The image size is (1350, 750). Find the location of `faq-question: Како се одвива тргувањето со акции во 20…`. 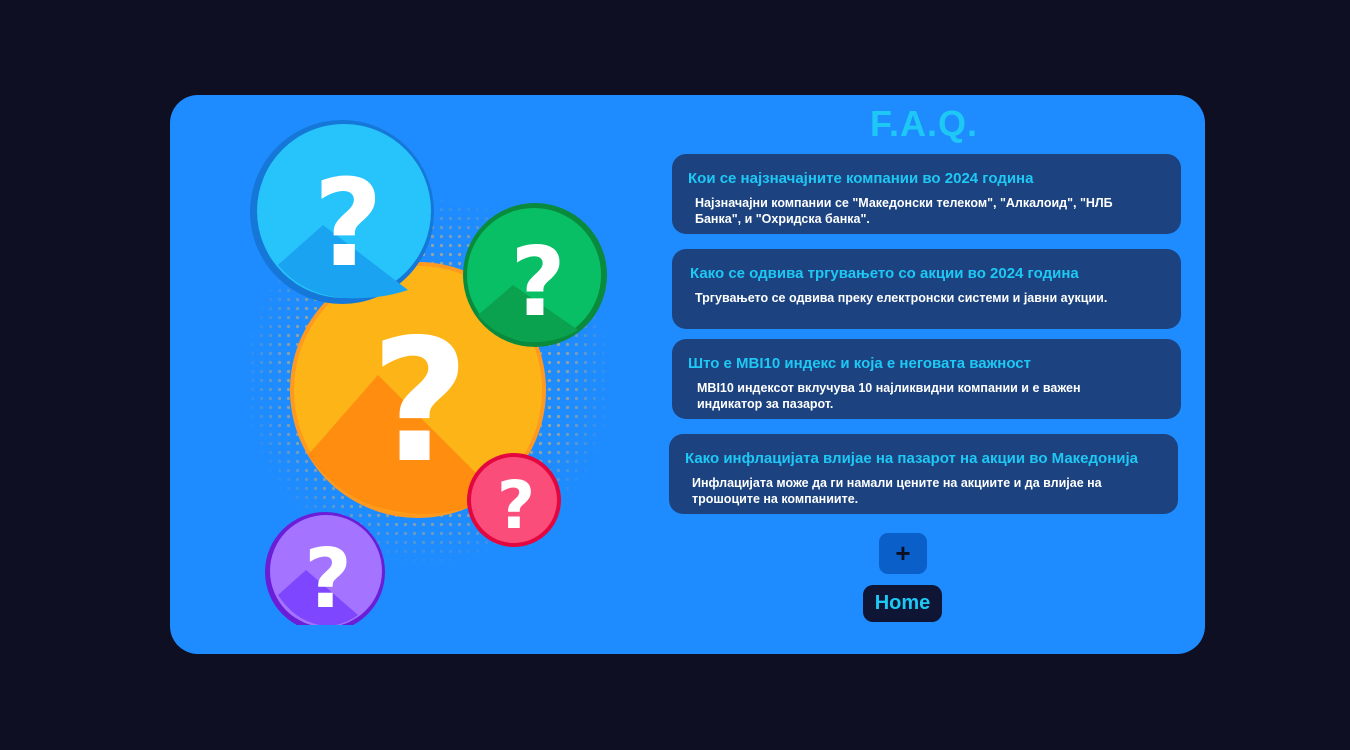

faq-question: Како се одвива тргувањето со акции во 20… is located at coordinates (884, 273).